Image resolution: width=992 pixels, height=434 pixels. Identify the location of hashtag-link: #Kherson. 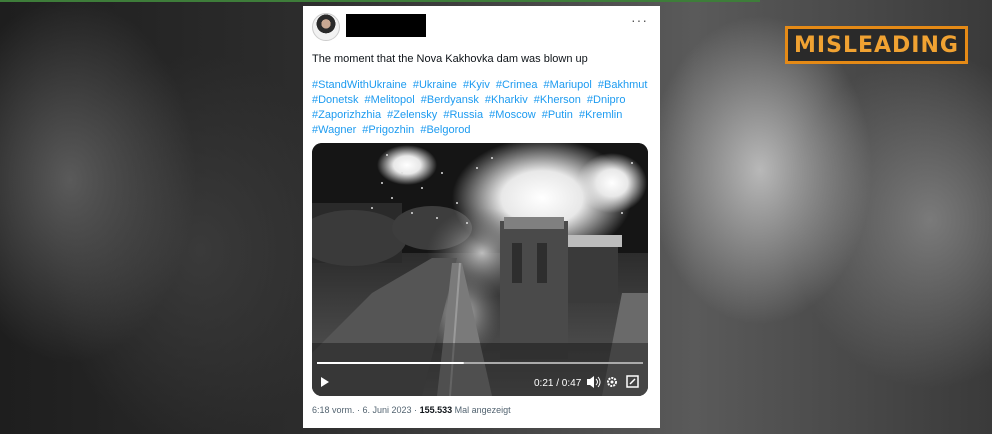
(557, 100).